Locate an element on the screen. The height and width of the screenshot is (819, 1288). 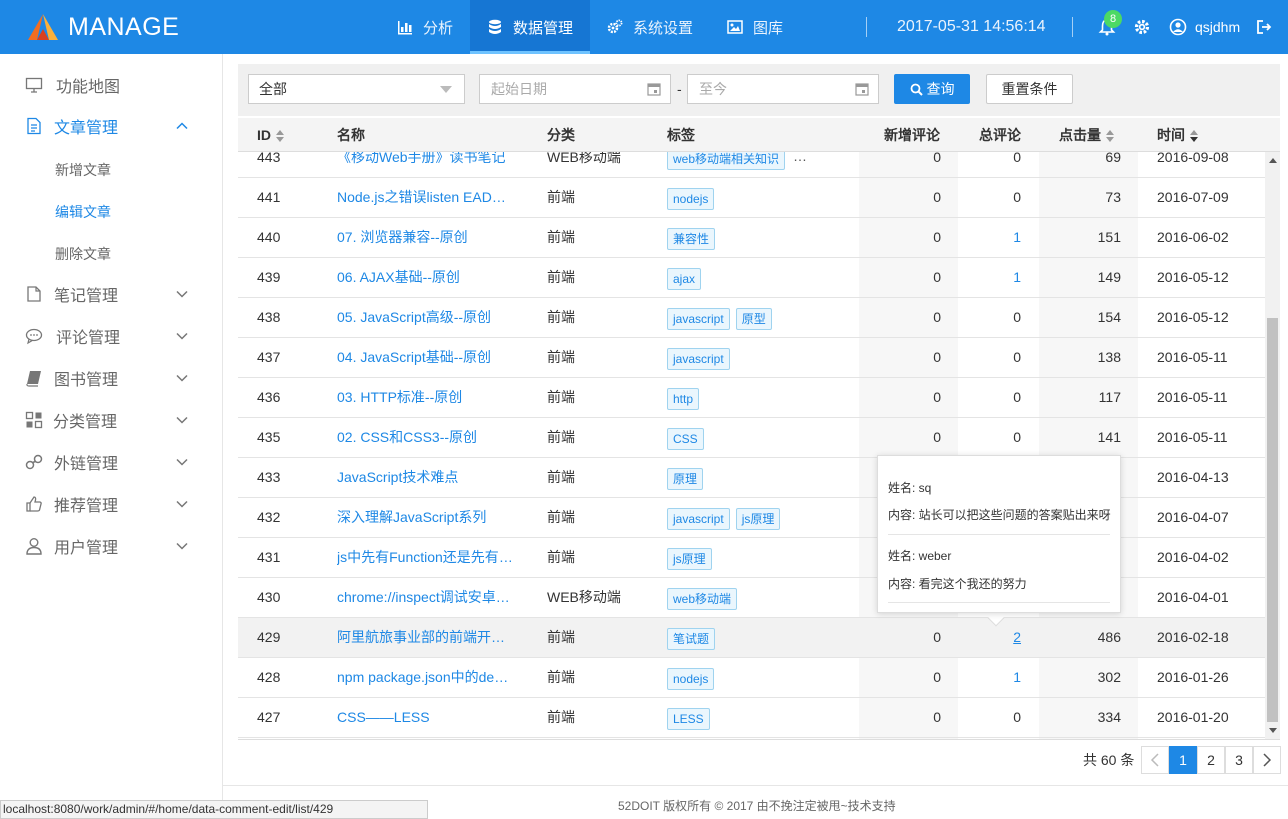
comment-icon is located at coordinates (34, 336).